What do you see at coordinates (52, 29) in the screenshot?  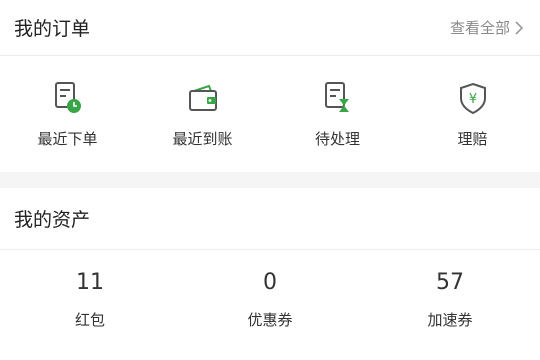 I see `orders-title: 我的订单` at bounding box center [52, 29].